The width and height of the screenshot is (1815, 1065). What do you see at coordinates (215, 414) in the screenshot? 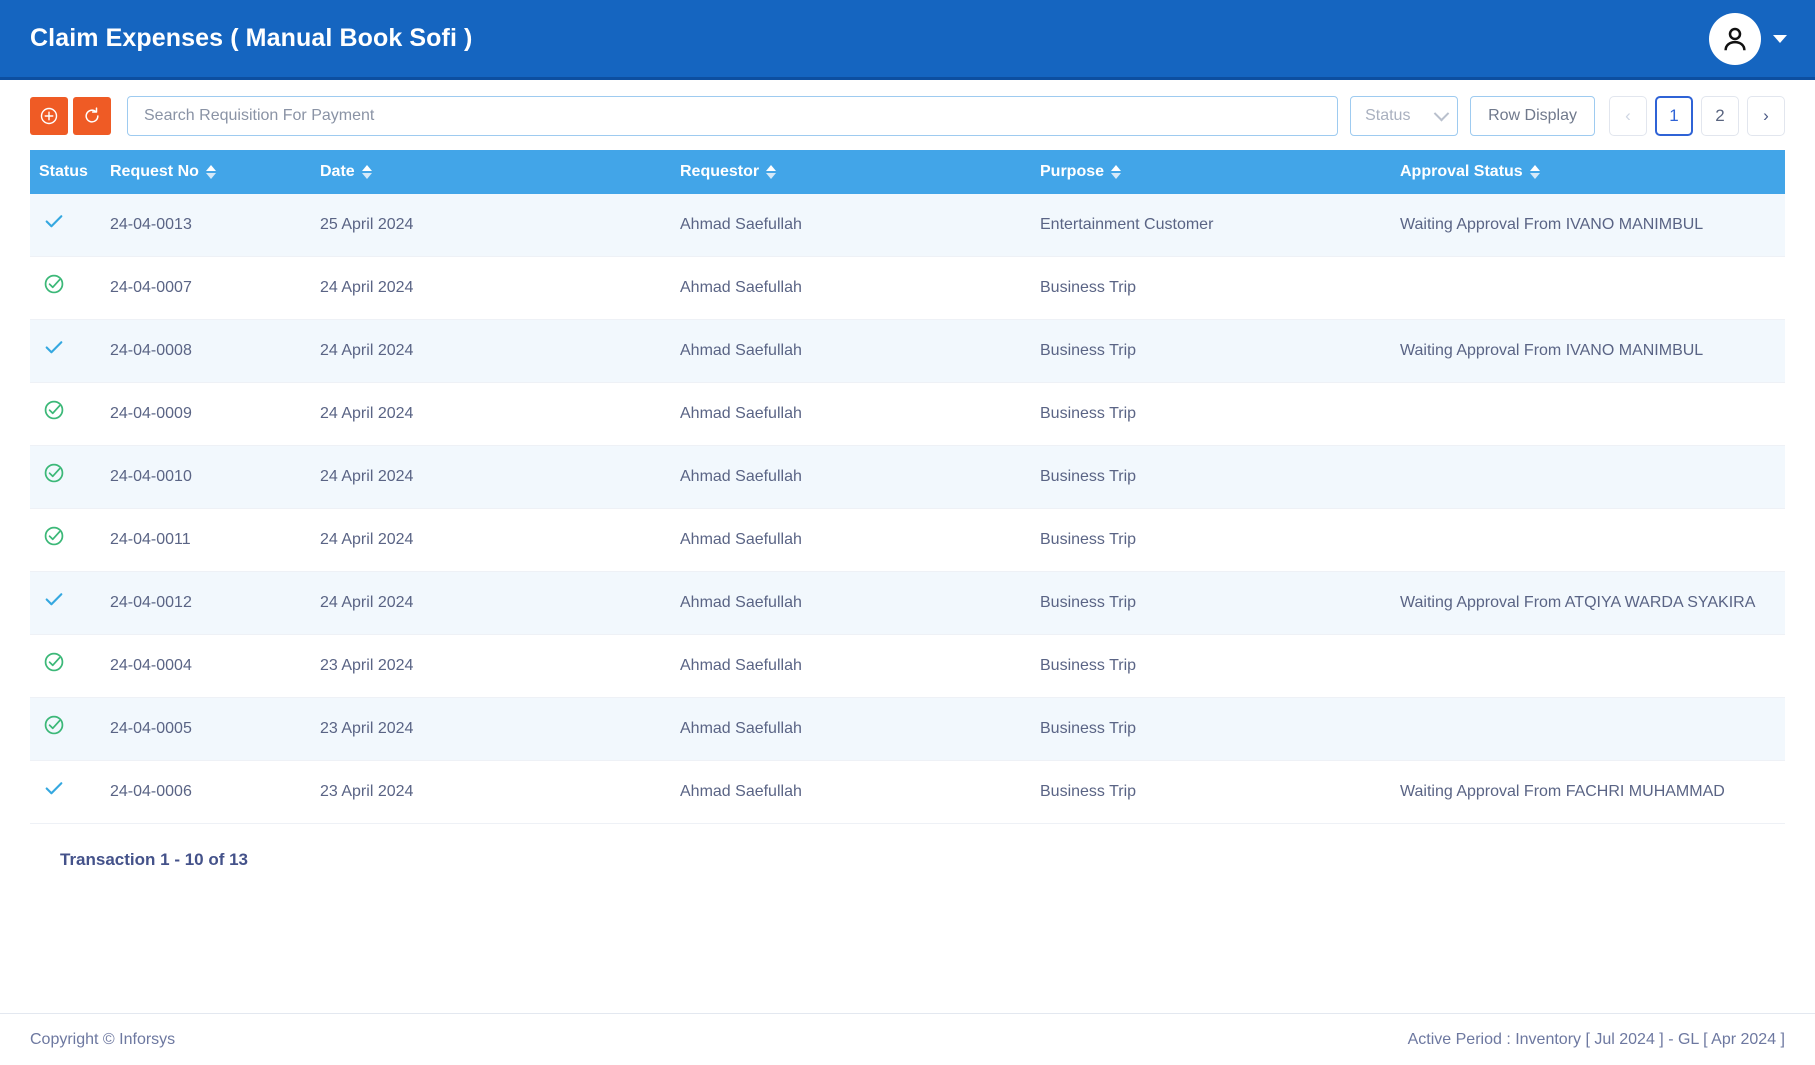
I see `cell-request-no: 24-04-0009` at bounding box center [215, 414].